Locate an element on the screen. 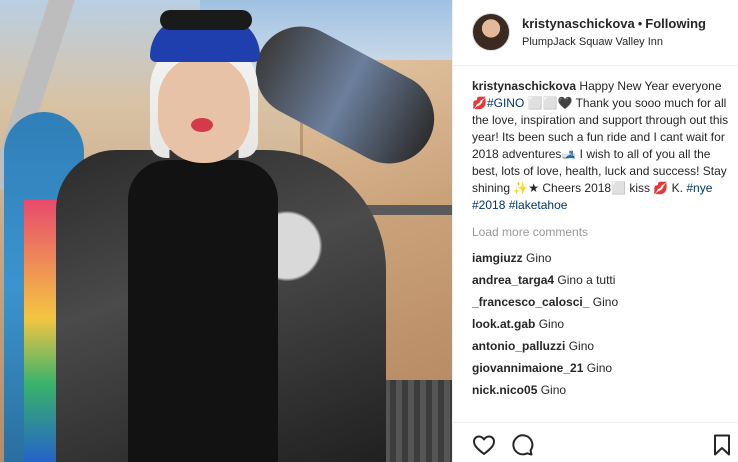 Image resolution: width=738 pixels, height=462 pixels. comment-item: _francesco_calosci_ Gino is located at coordinates (602, 302).